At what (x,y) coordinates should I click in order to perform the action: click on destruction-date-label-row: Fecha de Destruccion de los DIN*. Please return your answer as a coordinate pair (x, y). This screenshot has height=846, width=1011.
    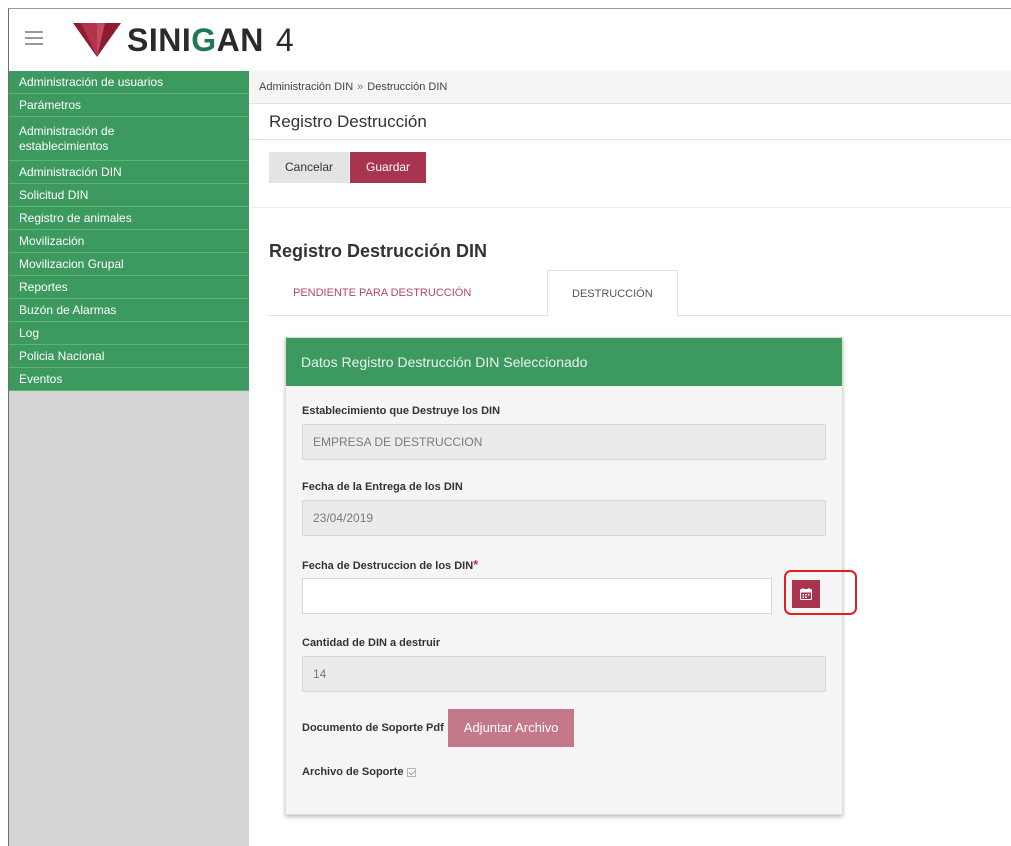
    Looking at the image, I should click on (564, 565).